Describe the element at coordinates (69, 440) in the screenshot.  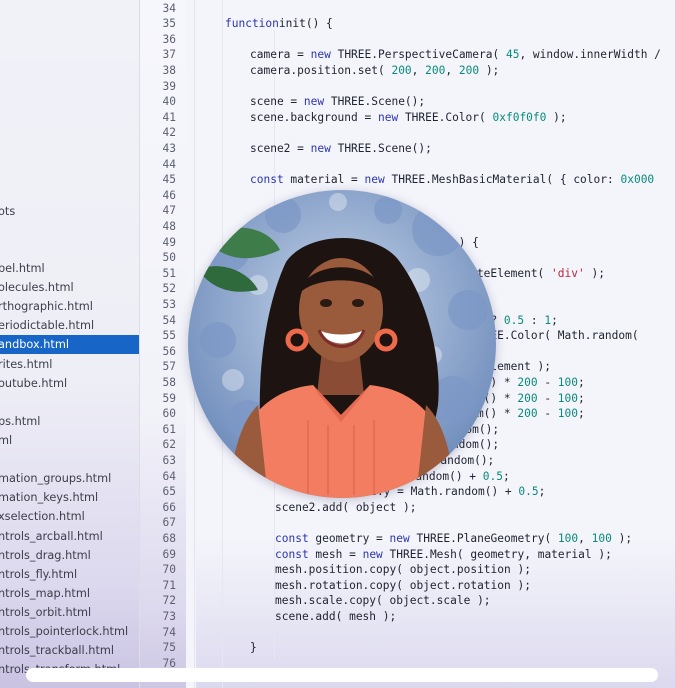
I see `sidebar-file-item: ml` at that location.